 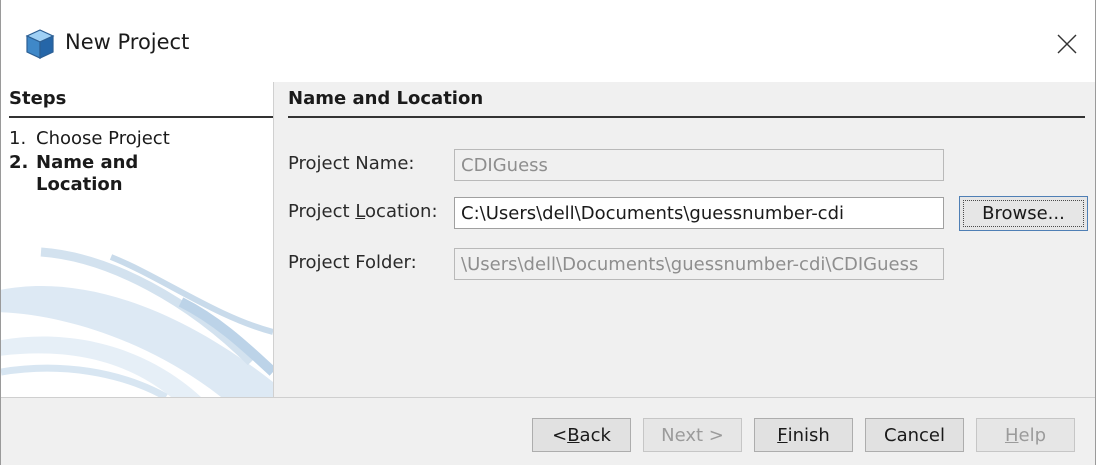 What do you see at coordinates (360, 211) in the screenshot?
I see `mnemonic-letter: L` at bounding box center [360, 211].